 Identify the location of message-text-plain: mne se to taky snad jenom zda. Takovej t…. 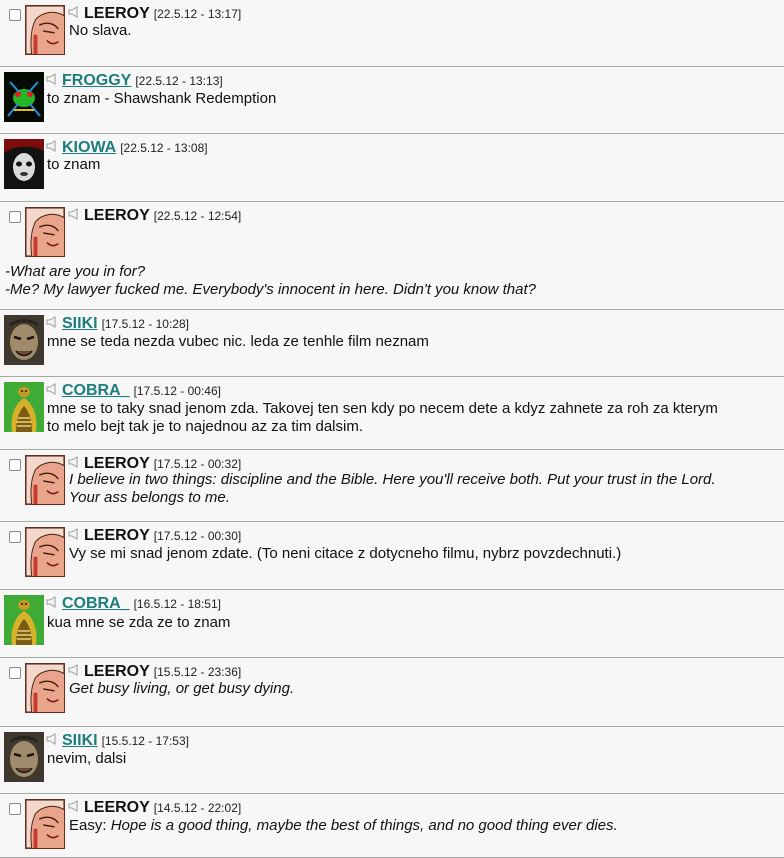
(382, 408).